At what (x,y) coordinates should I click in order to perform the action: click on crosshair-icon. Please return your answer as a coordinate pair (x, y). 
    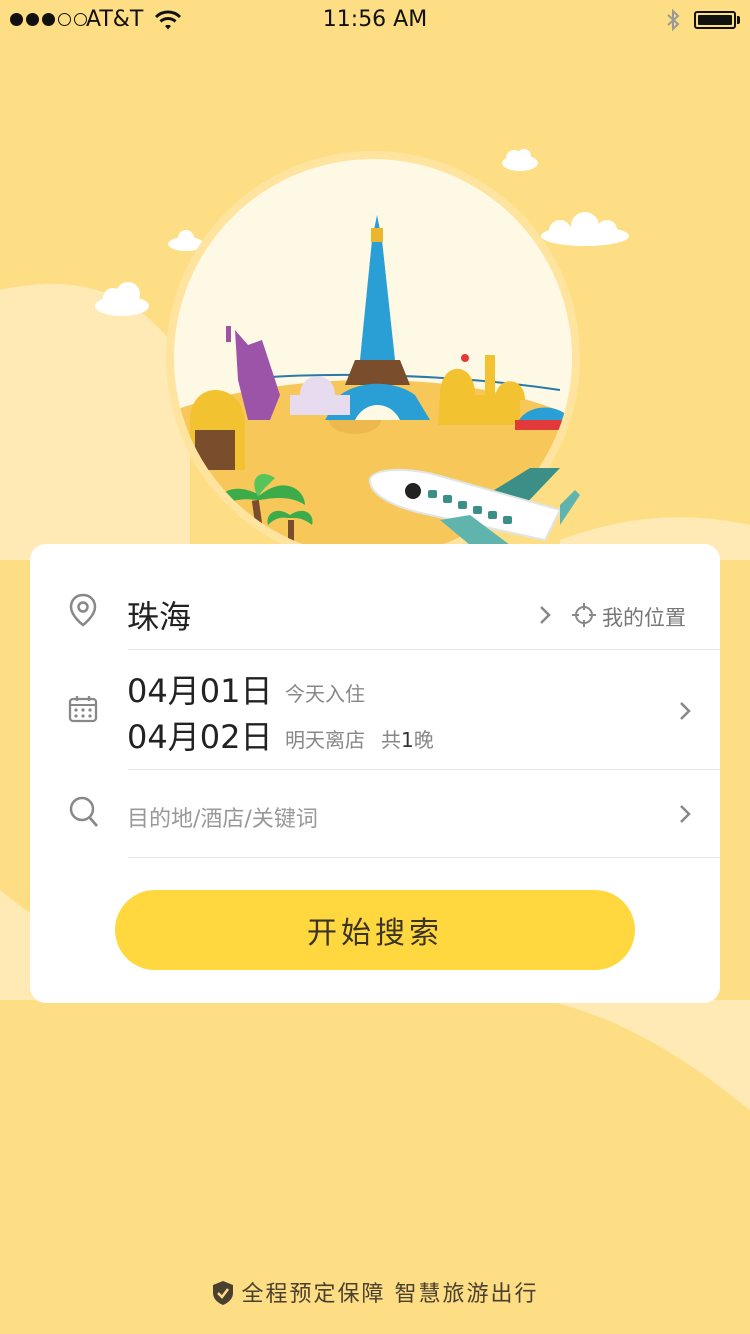
    Looking at the image, I should click on (584, 615).